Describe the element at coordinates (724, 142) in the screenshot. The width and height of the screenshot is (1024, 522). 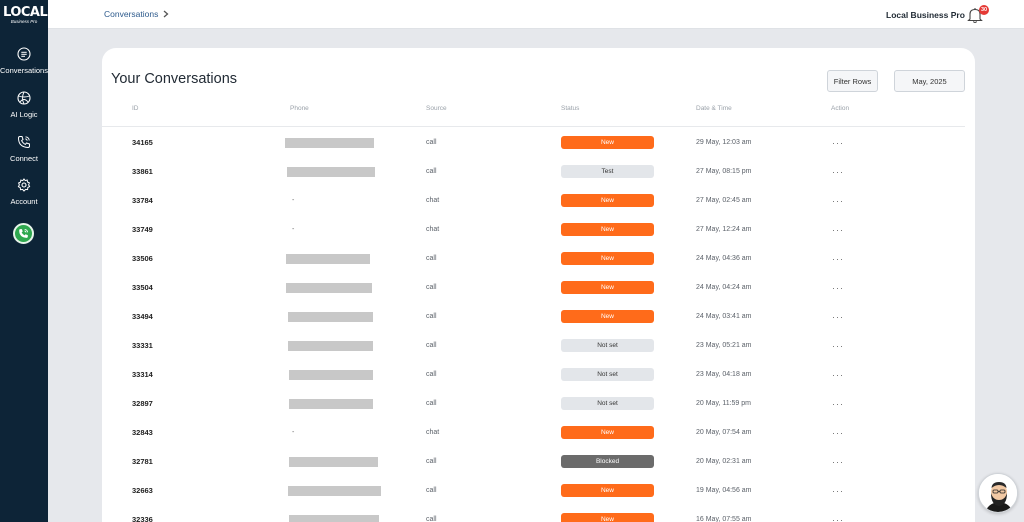
I see `row-datetime: 29 May, 12:03 am` at that location.